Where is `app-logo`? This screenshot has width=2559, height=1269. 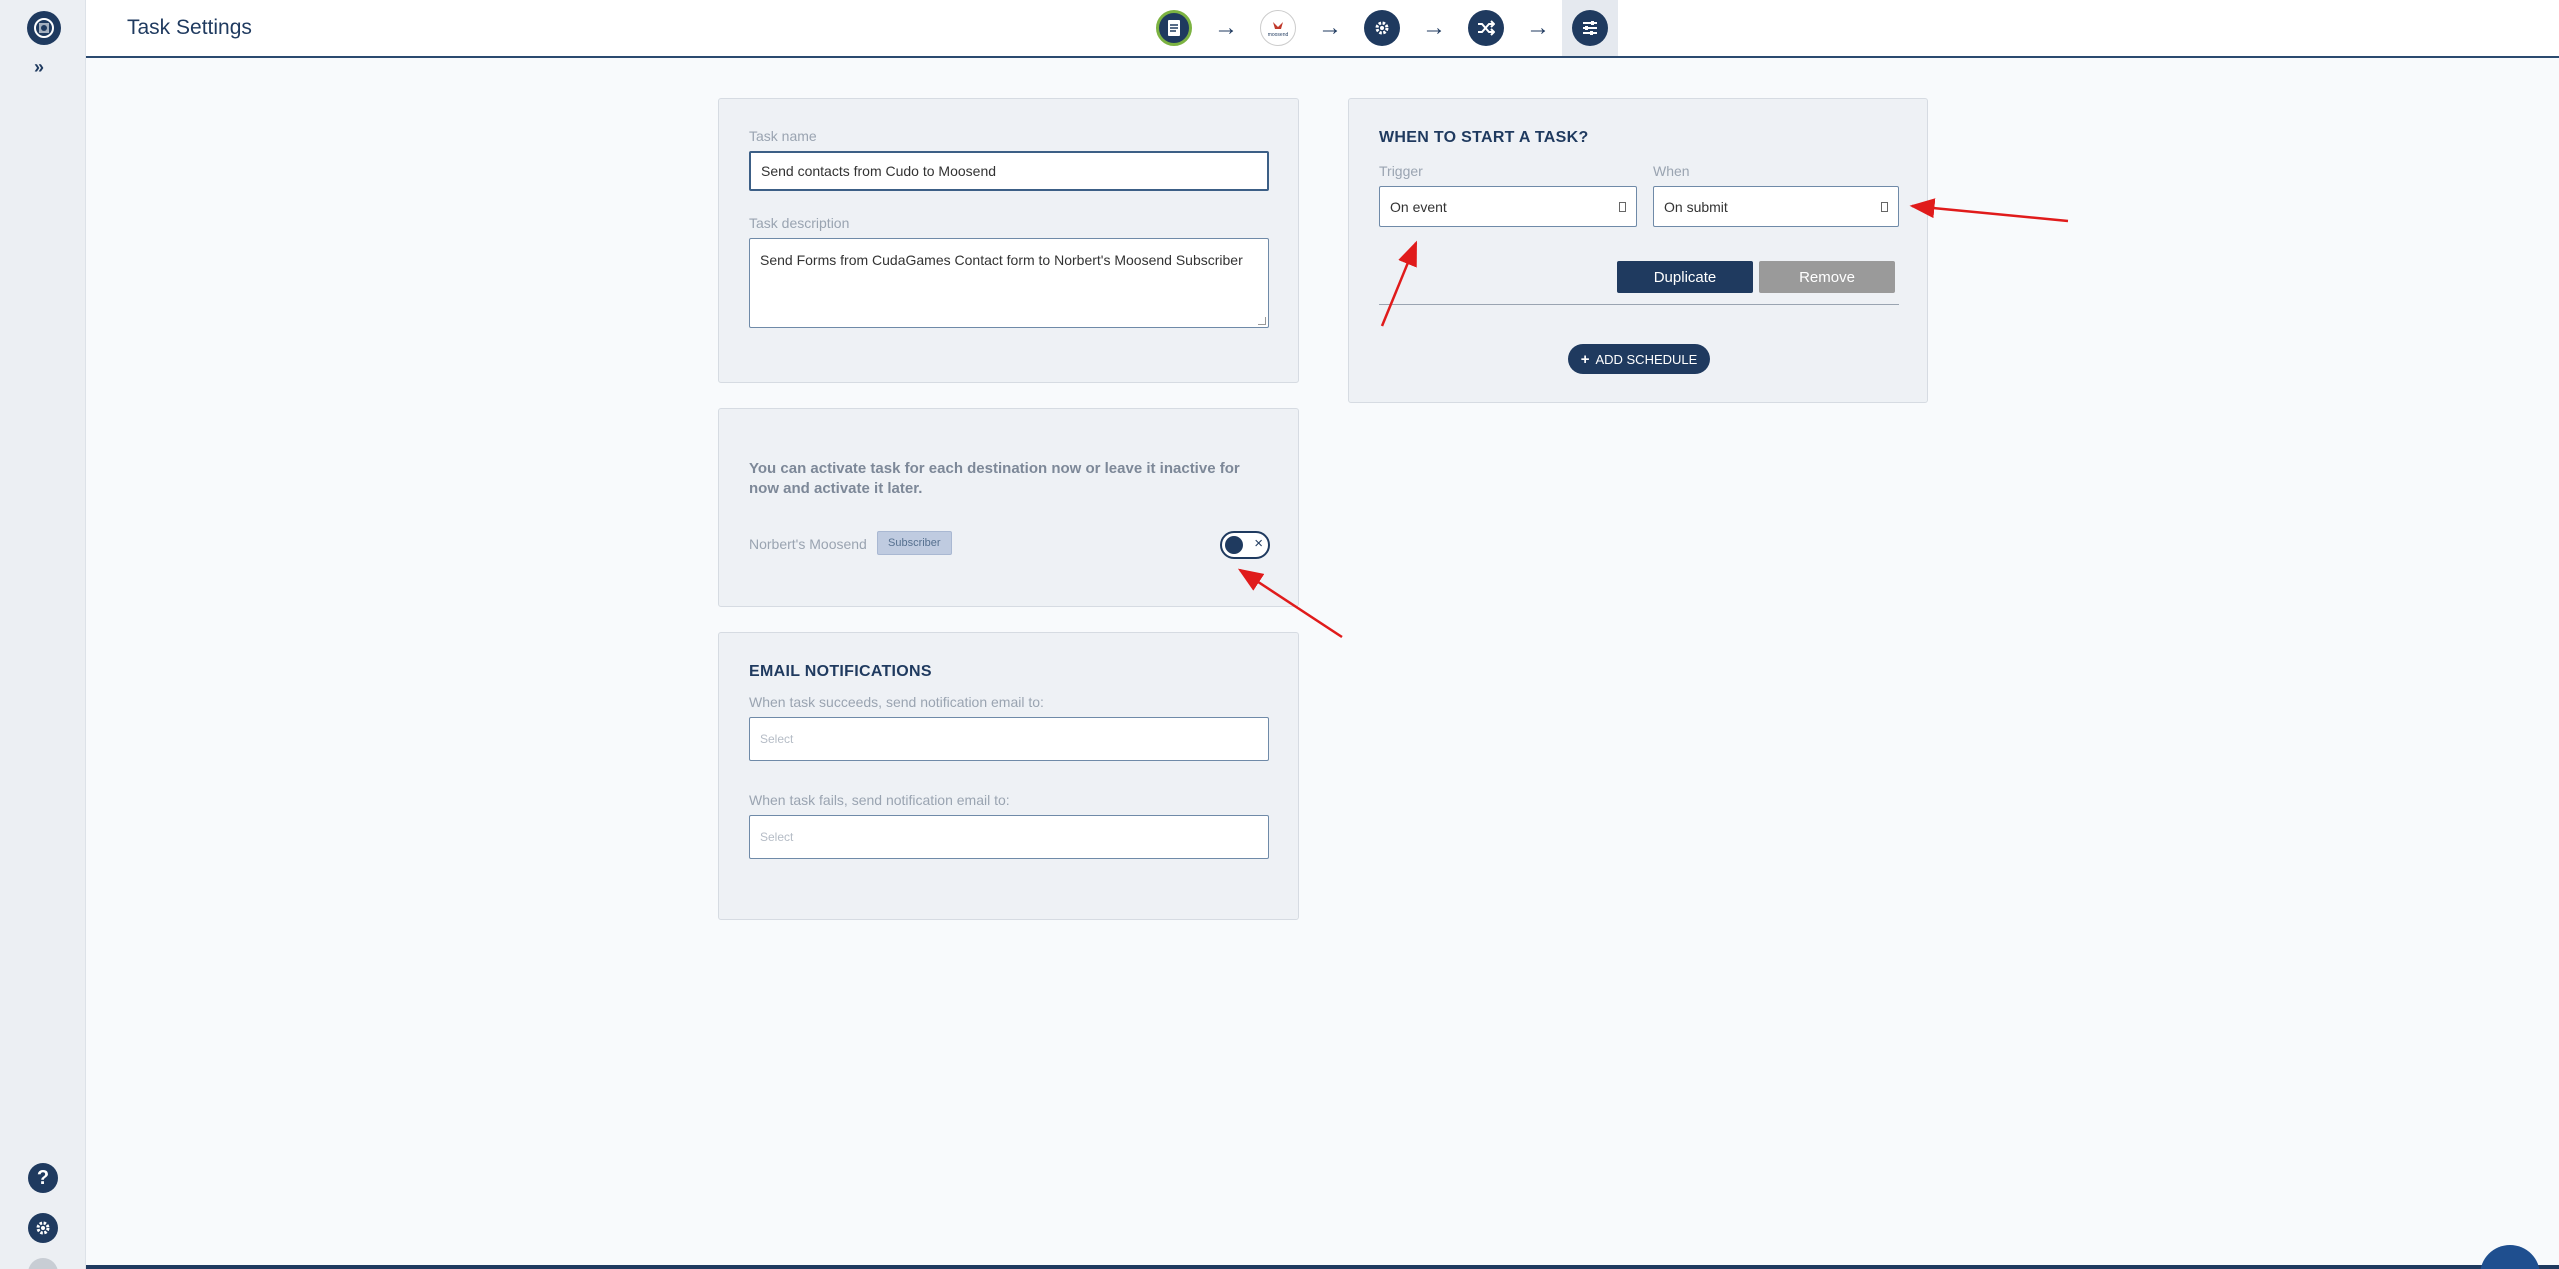 app-logo is located at coordinates (44, 28).